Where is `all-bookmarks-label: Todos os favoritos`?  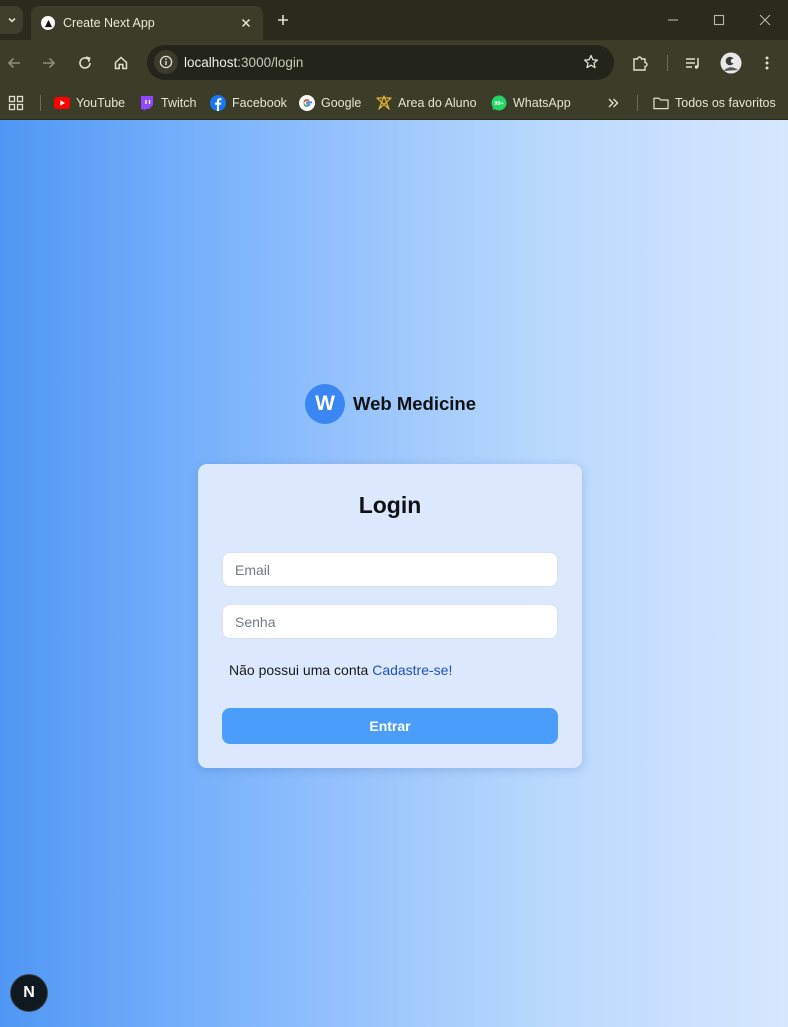
all-bookmarks-label: Todos os favoritos is located at coordinates (725, 103).